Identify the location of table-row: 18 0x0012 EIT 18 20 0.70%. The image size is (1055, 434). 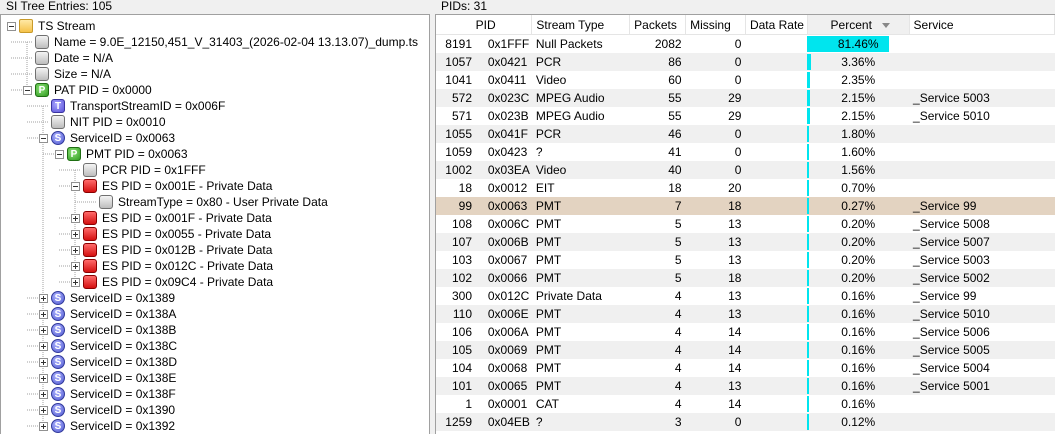
(745, 188).